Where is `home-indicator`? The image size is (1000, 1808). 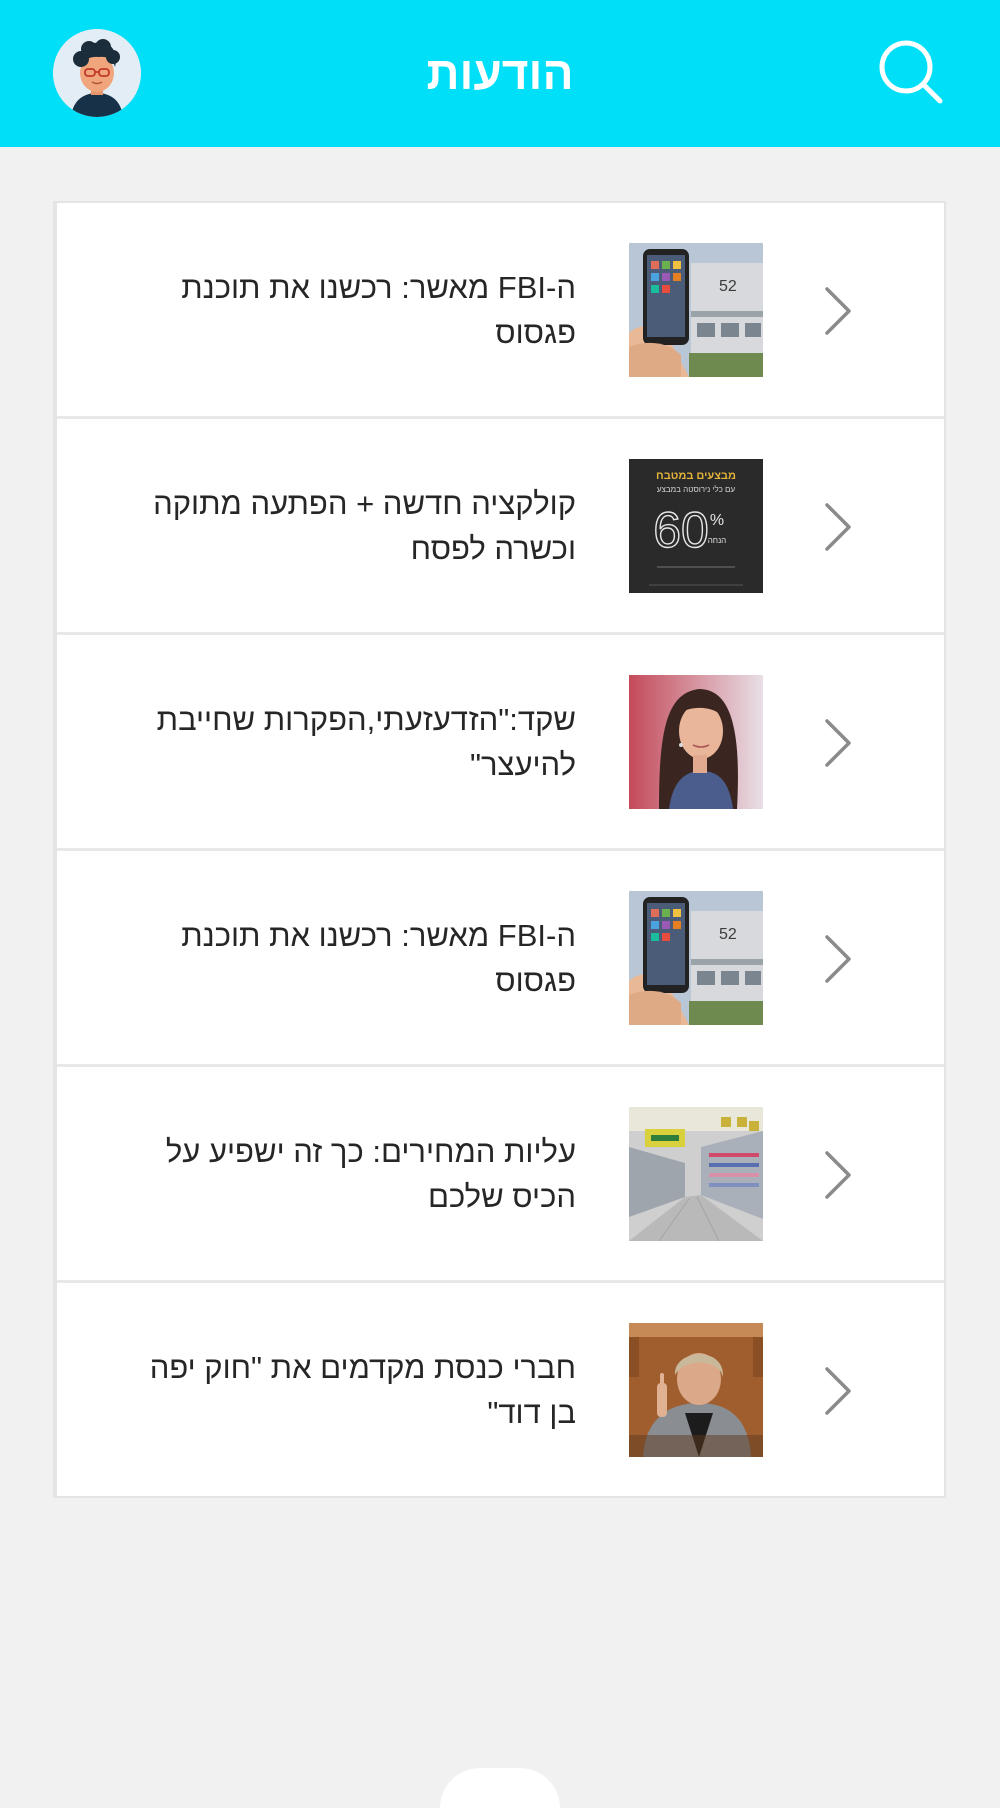 home-indicator is located at coordinates (500, 1788).